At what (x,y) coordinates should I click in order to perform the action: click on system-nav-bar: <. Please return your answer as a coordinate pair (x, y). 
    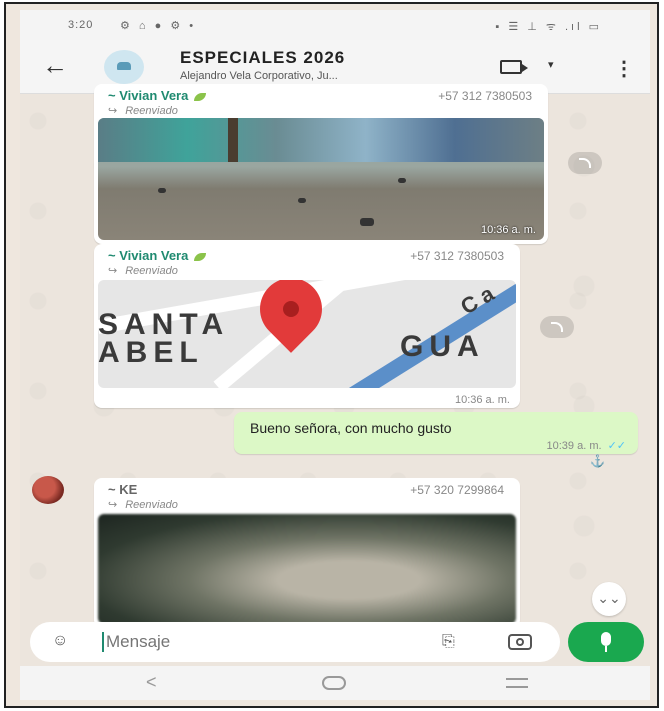
    Looking at the image, I should click on (335, 683).